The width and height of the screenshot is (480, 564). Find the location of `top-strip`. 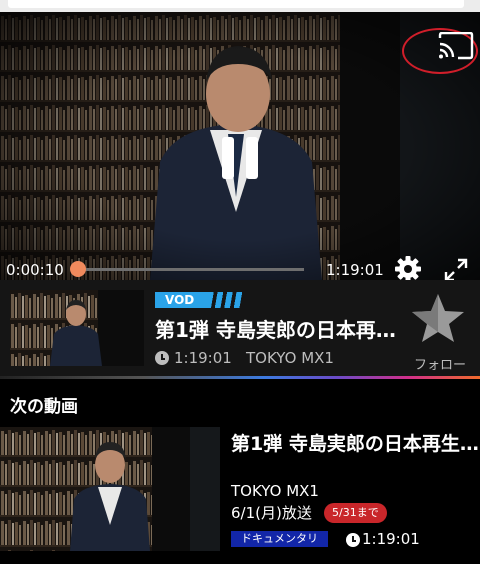

top-strip is located at coordinates (240, 6).